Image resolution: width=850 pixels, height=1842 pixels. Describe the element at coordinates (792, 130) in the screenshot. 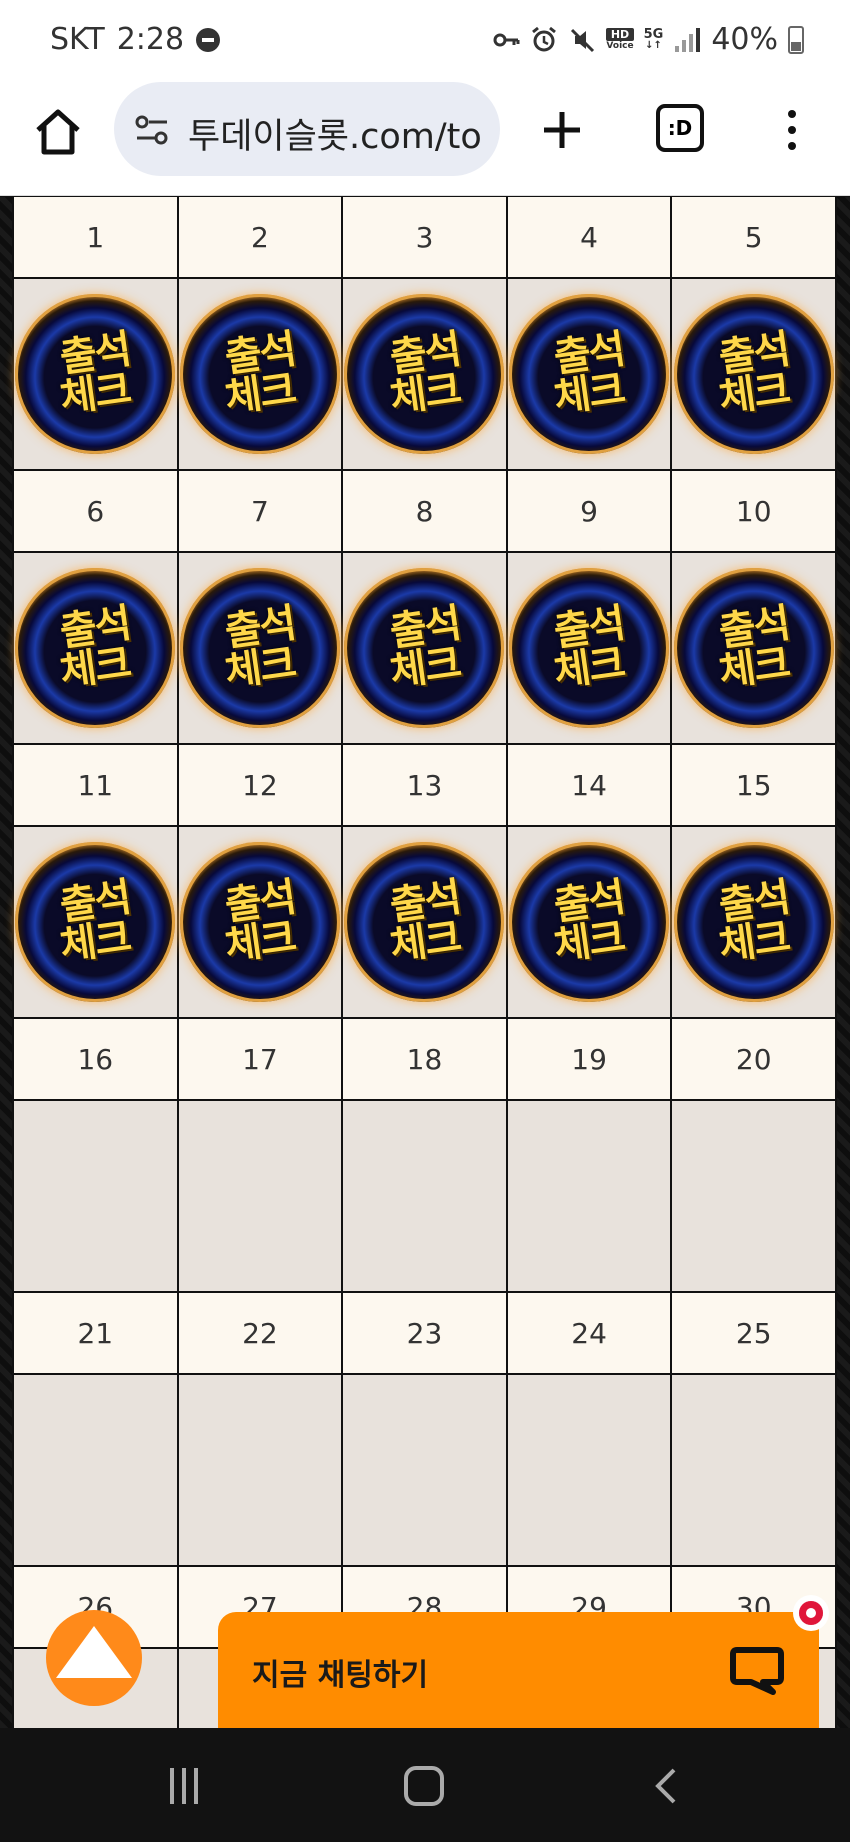

I see `more-menu-icon` at that location.